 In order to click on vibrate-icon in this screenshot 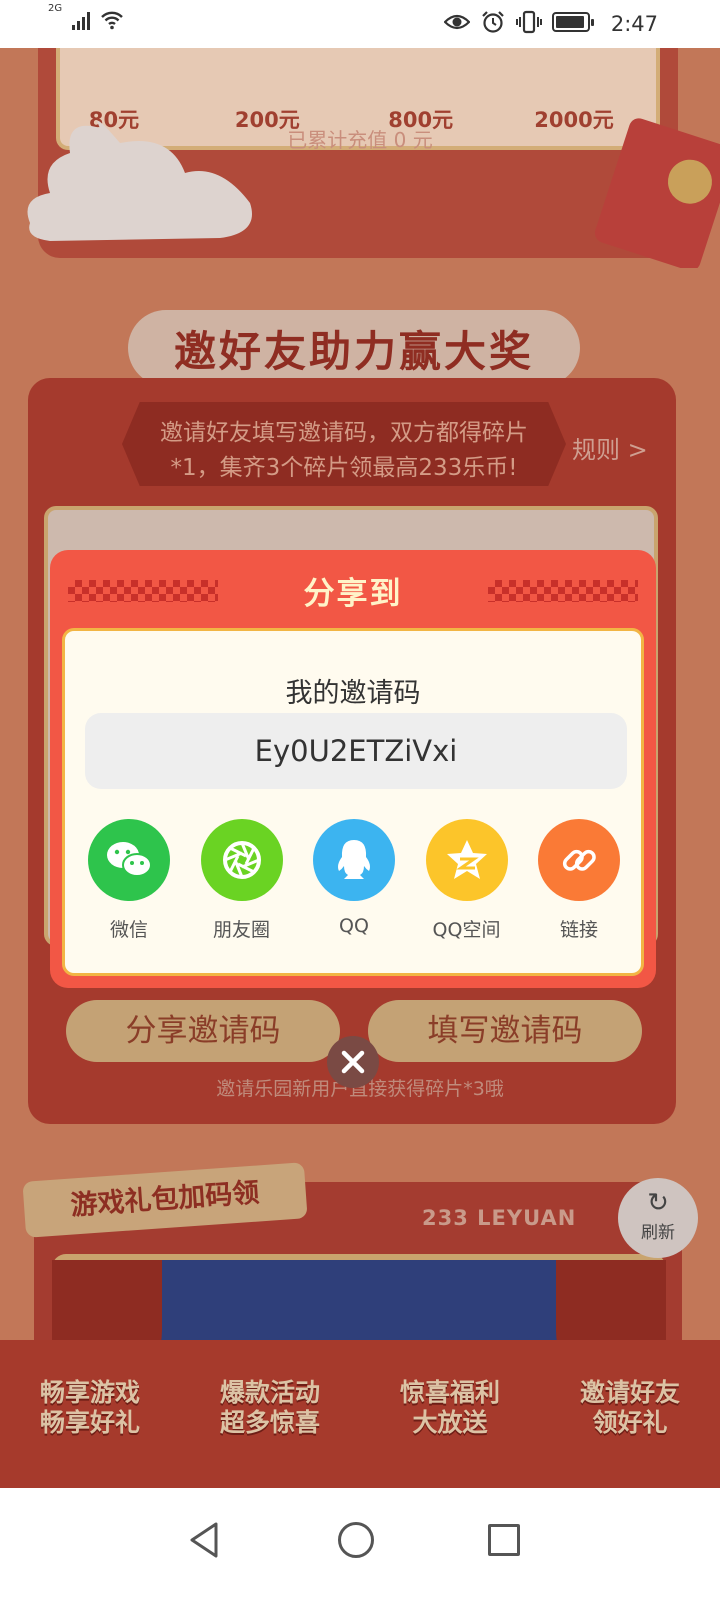, I will do `click(529, 22)`.